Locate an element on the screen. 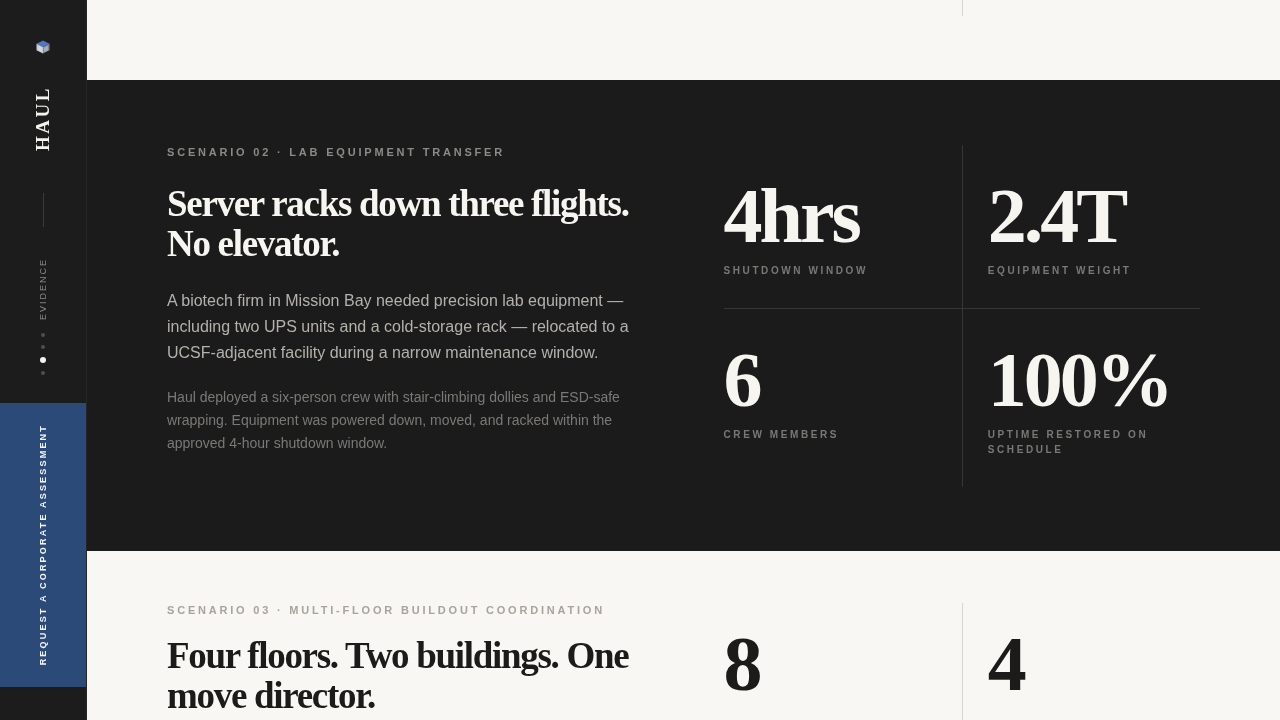 This screenshot has width=1280, height=720. stat-label: CREW MEMBERS is located at coordinates (782, 435).